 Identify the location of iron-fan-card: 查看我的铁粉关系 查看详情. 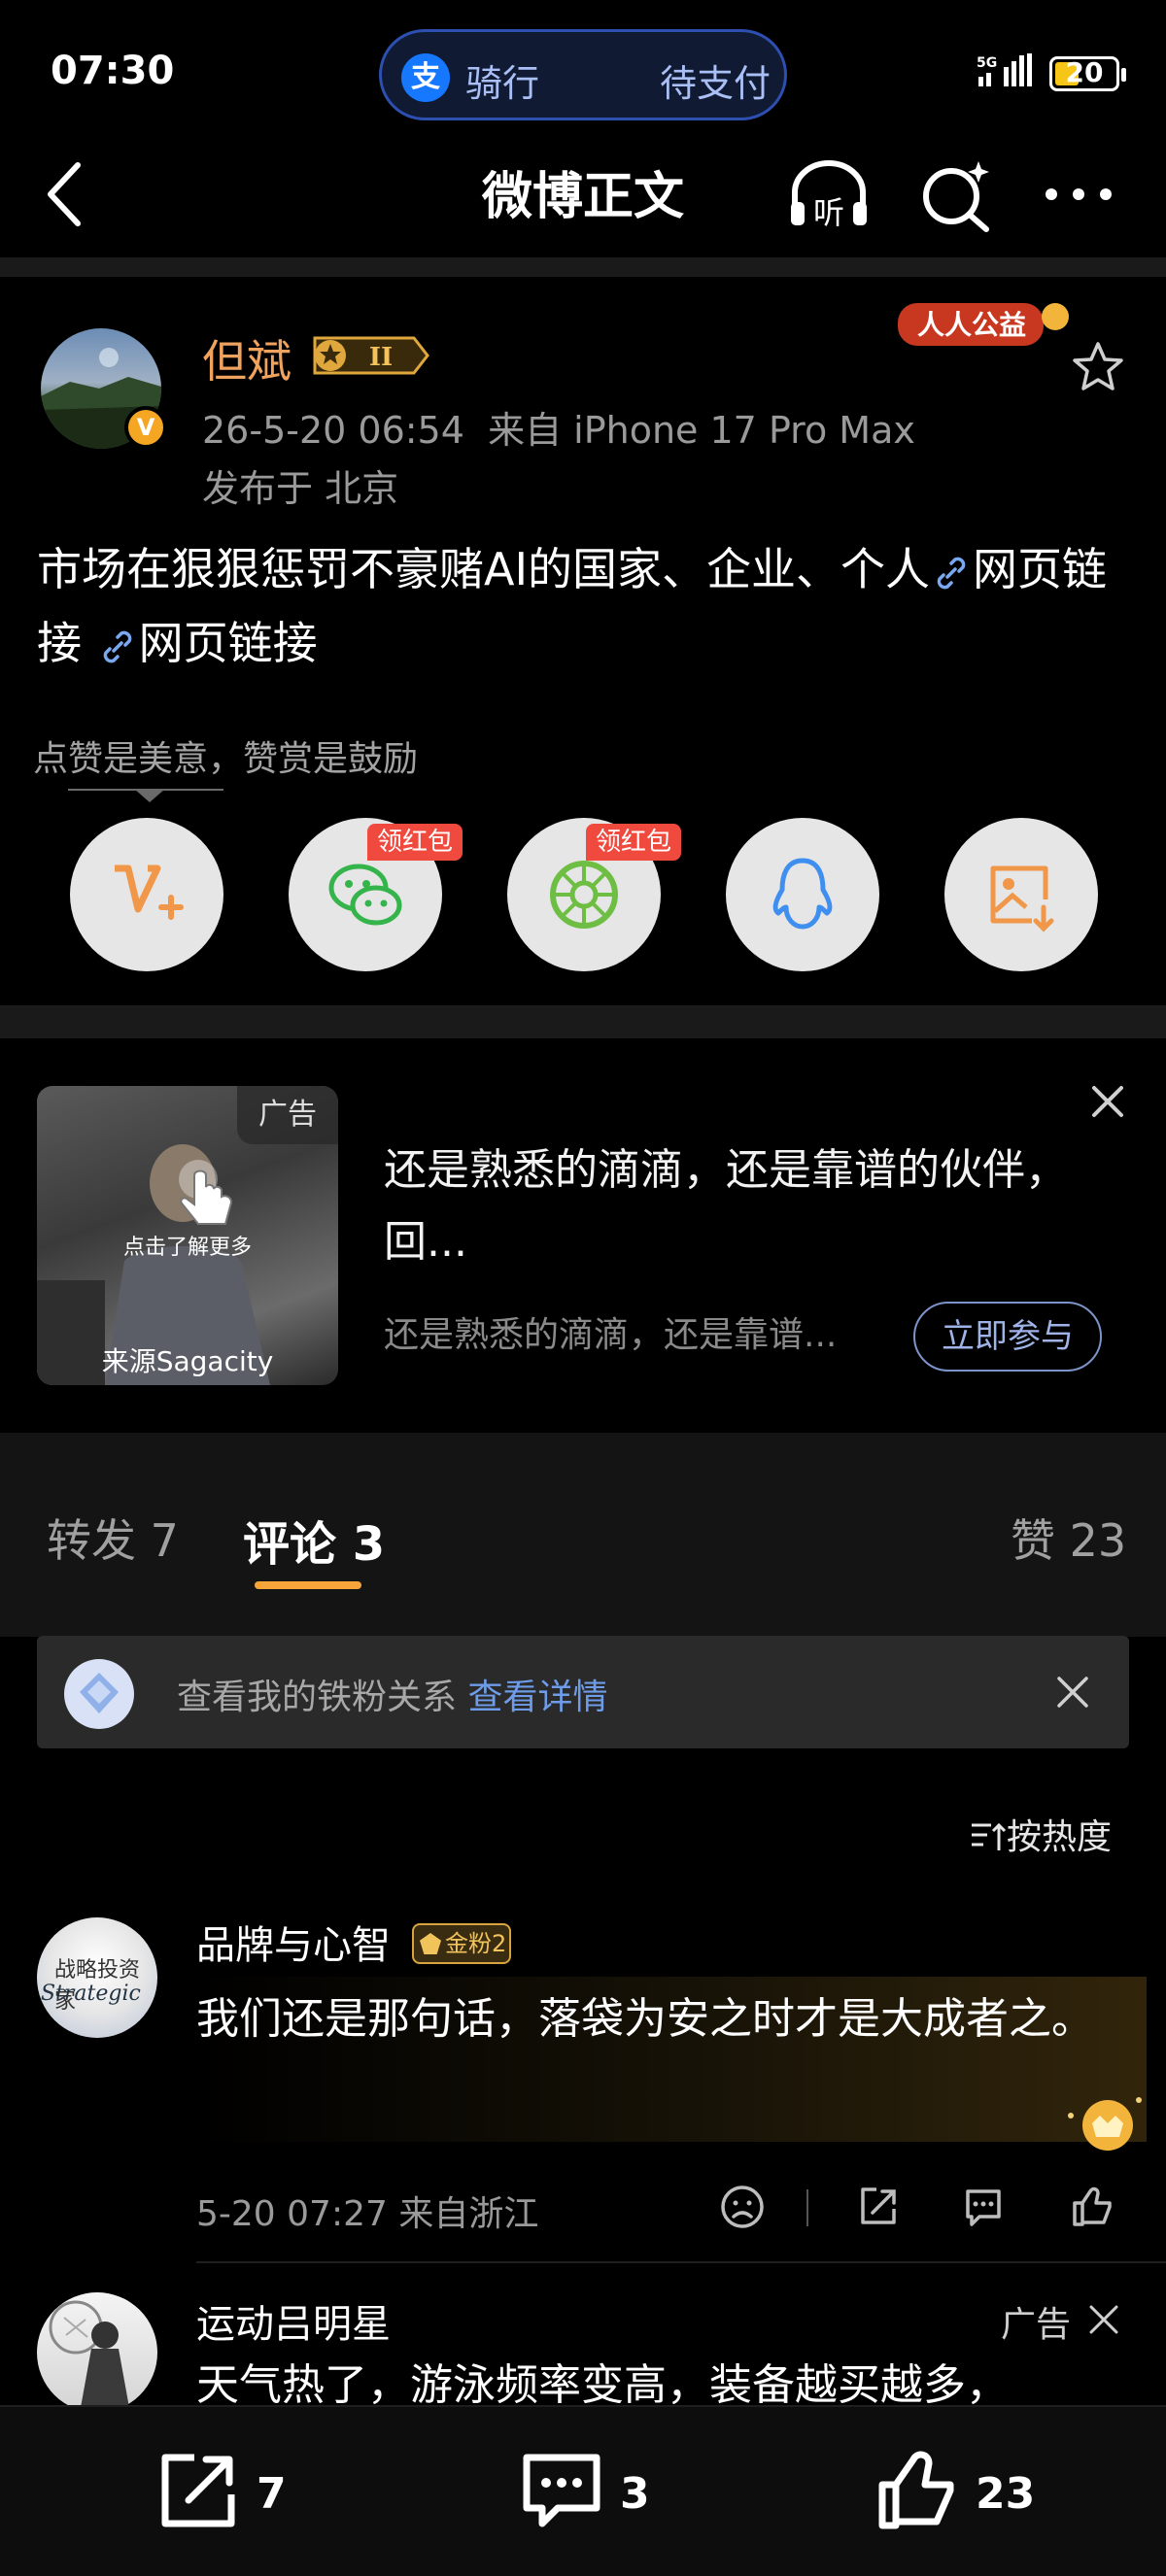
(583, 1692).